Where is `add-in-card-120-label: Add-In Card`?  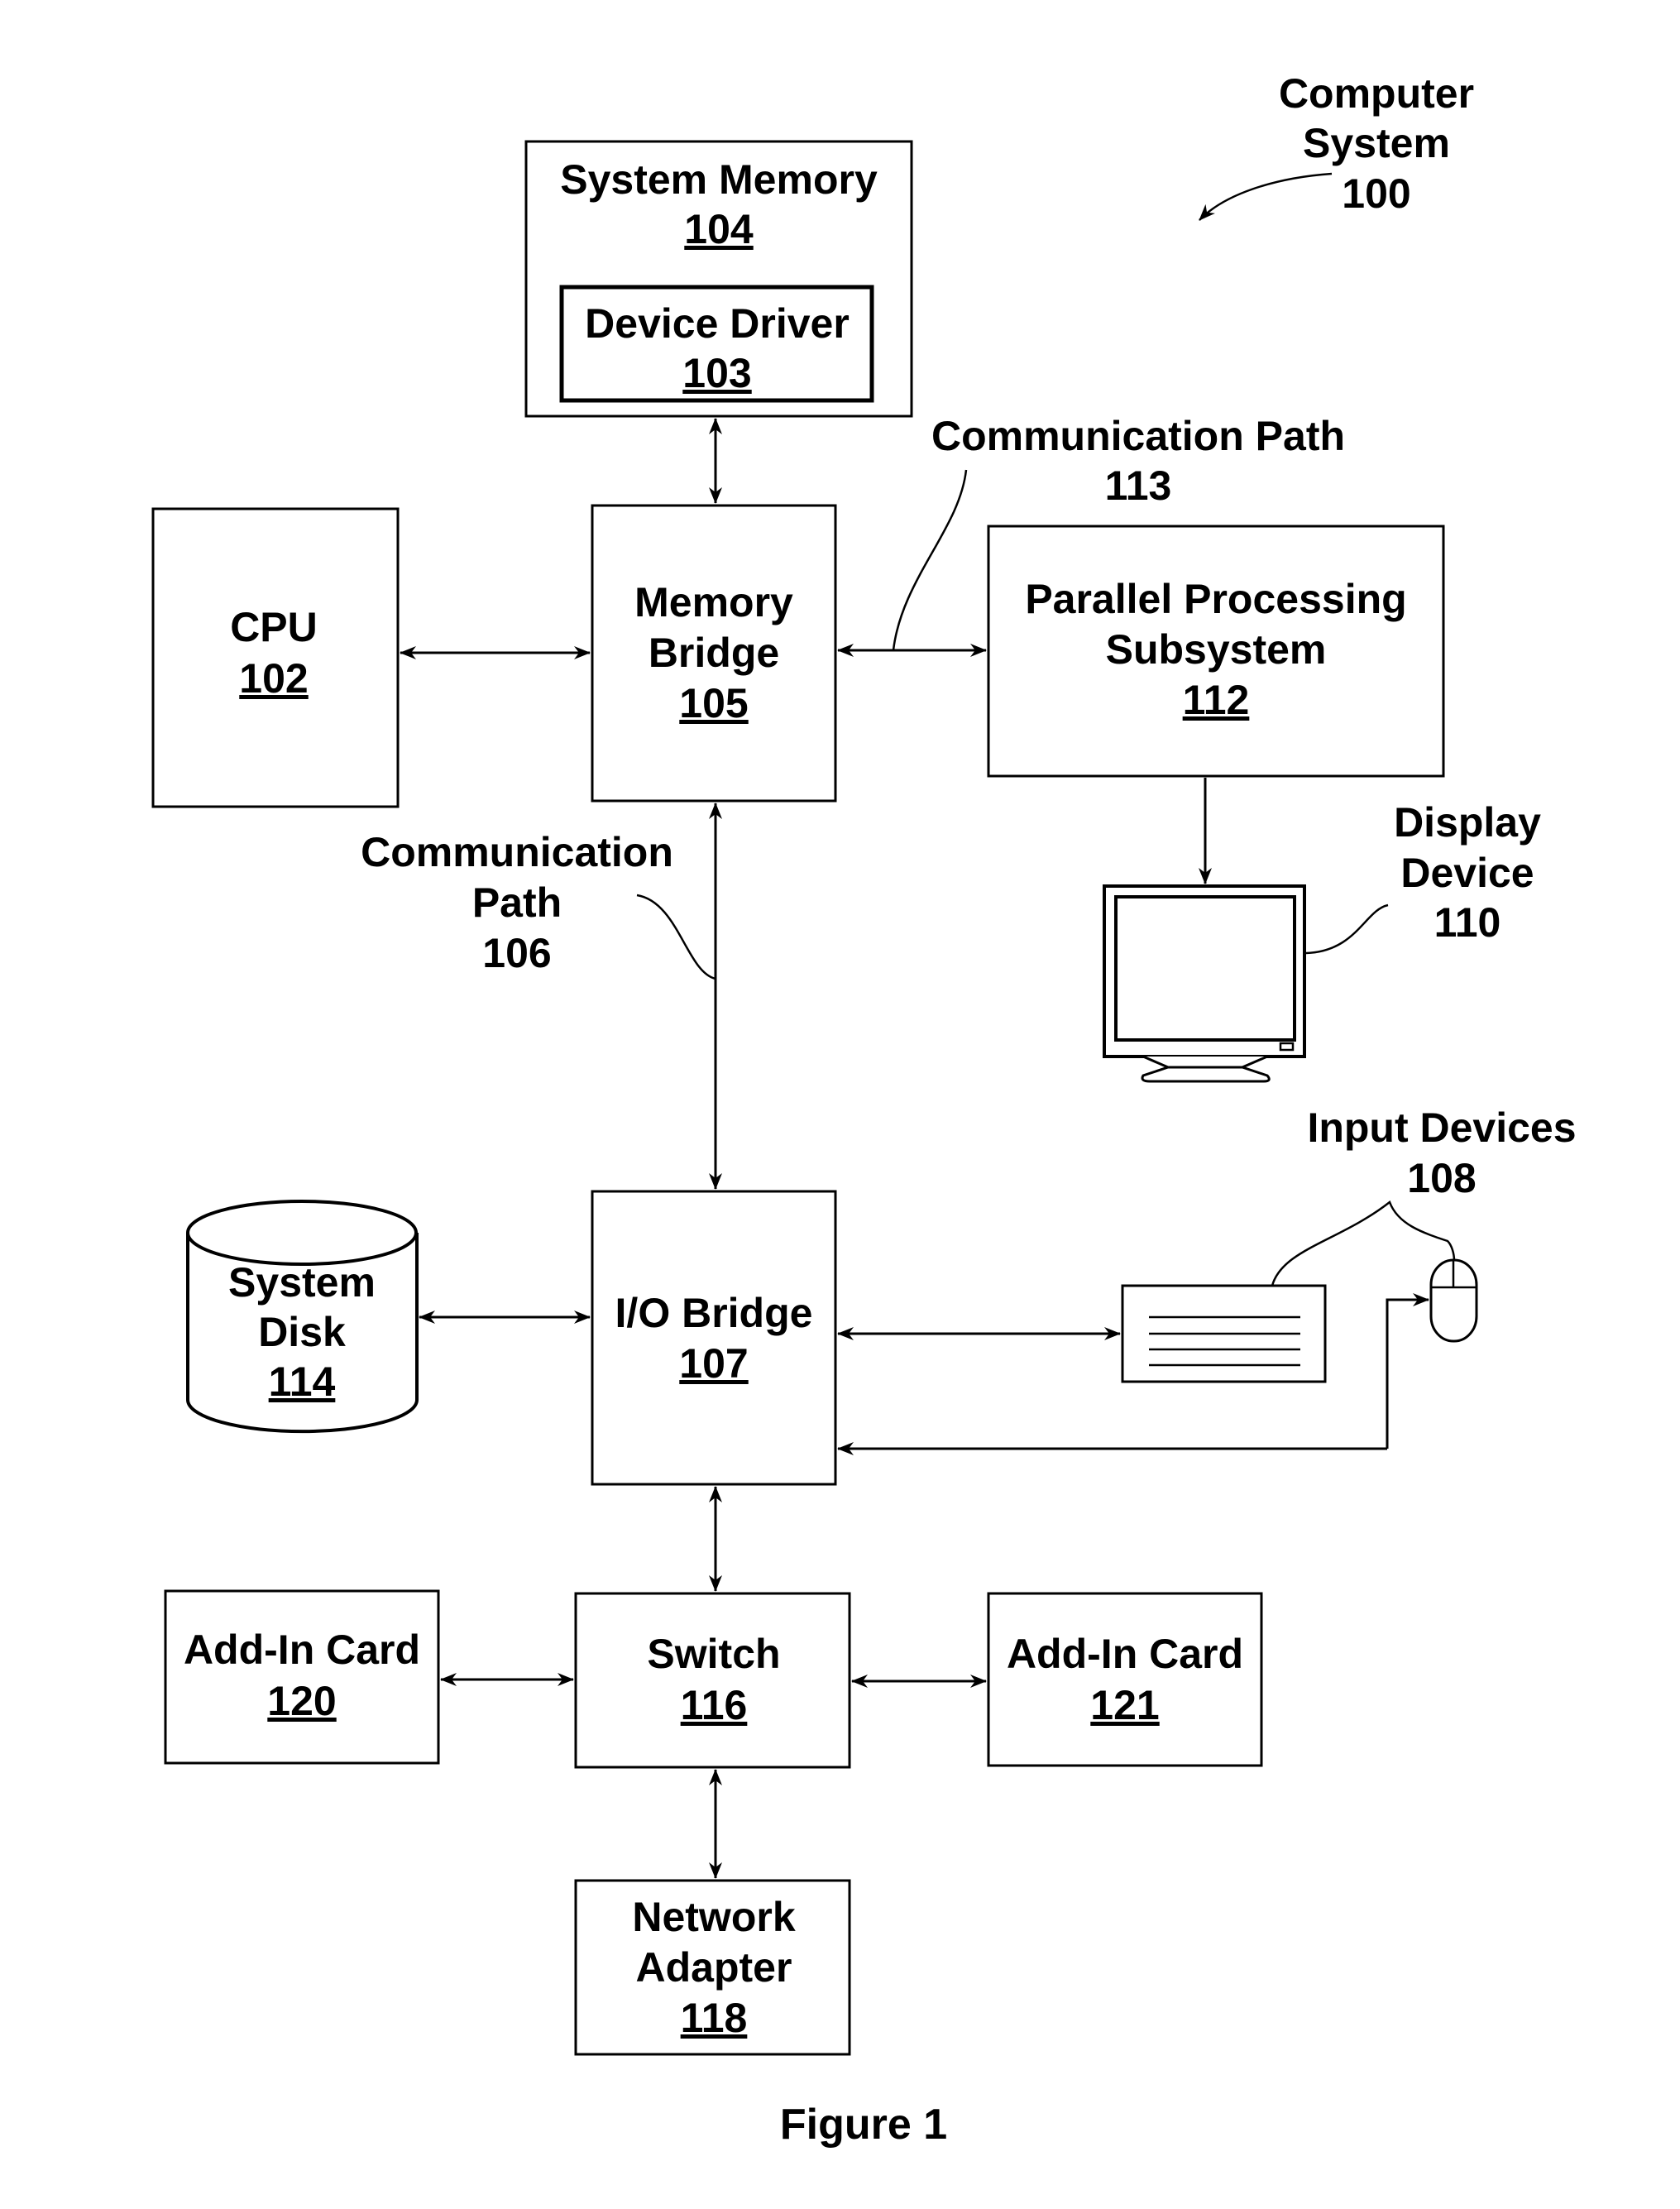
add-in-card-120-label: Add-In Card is located at coordinates (302, 1650).